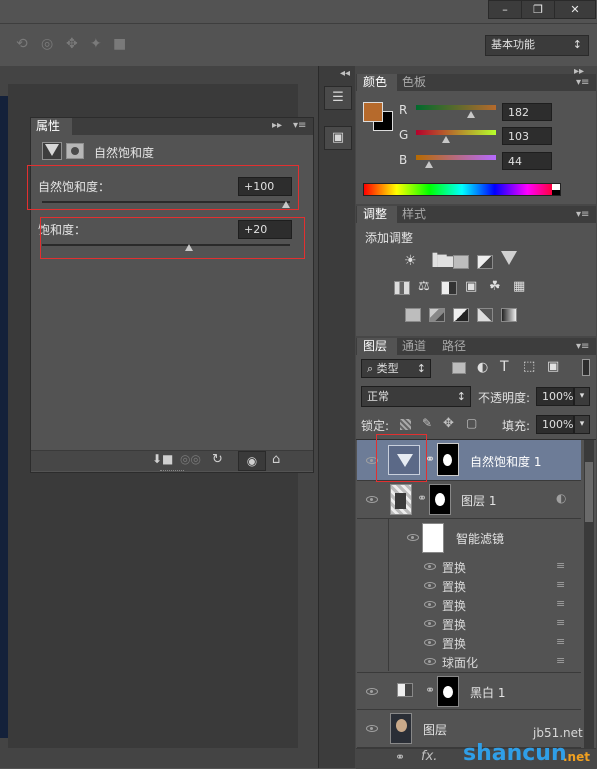  I want to click on layer-row-layer-1: ⚭ 图层 1 ◐, so click(469, 500).